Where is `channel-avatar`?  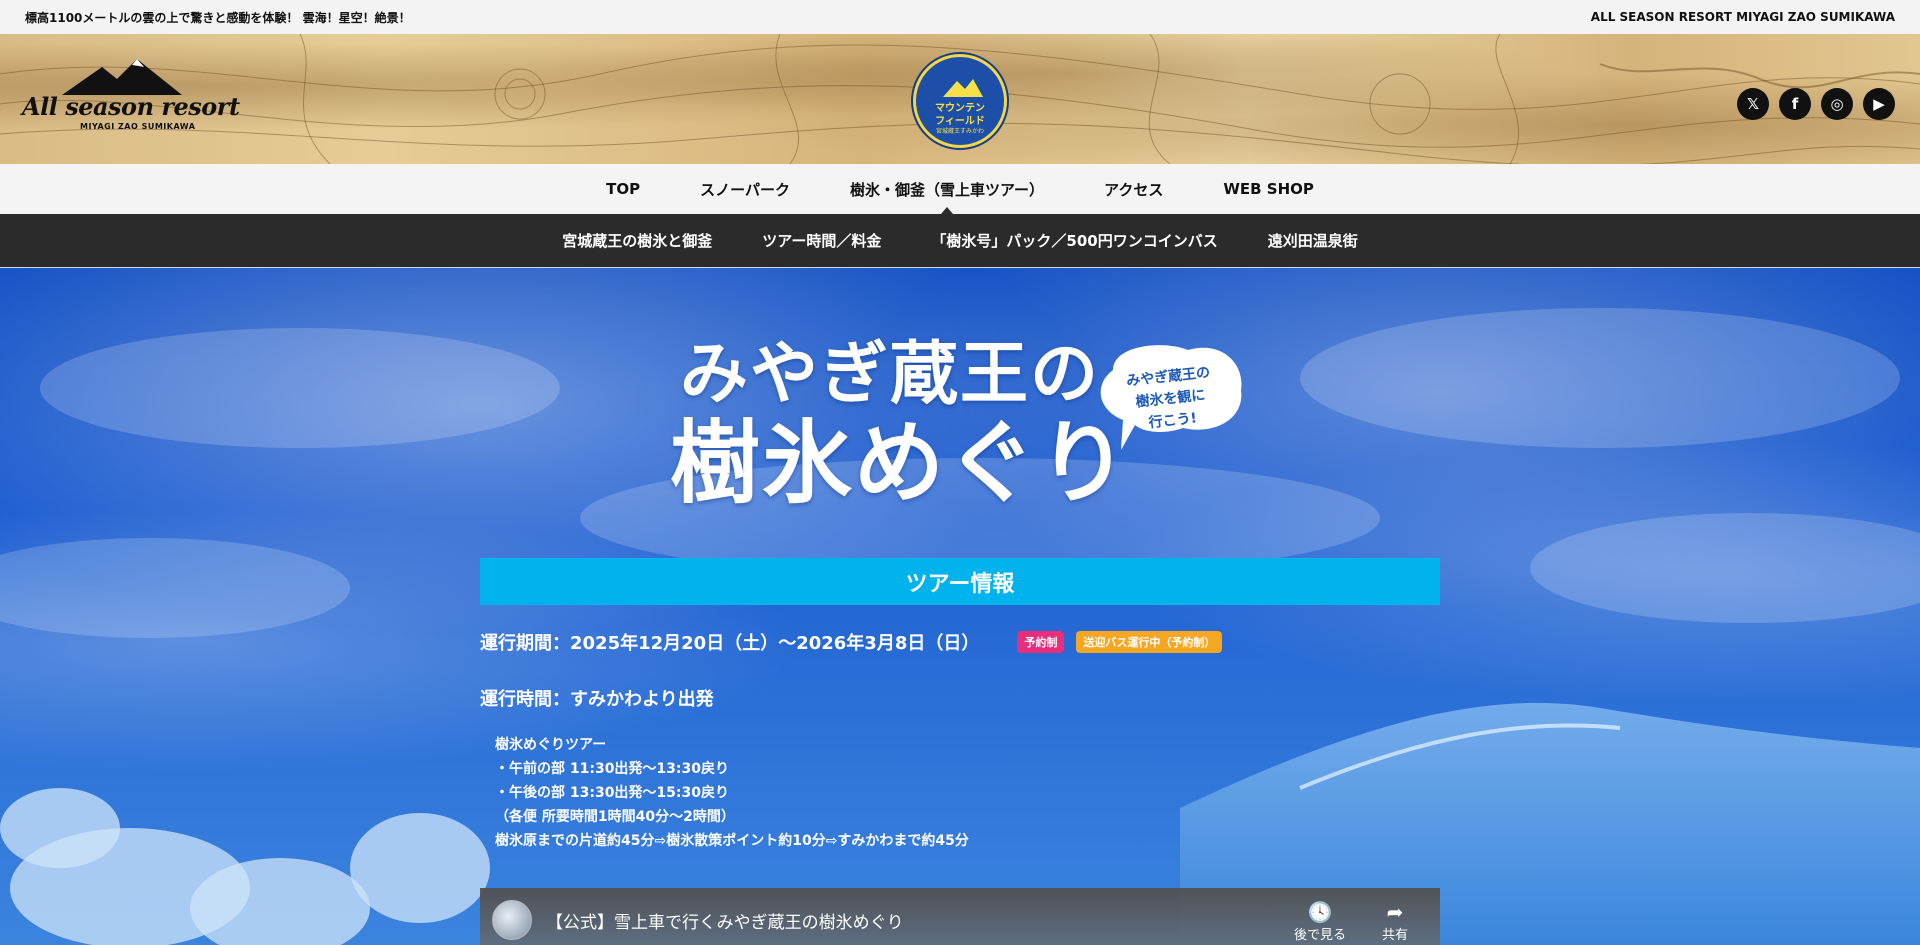 channel-avatar is located at coordinates (512, 920).